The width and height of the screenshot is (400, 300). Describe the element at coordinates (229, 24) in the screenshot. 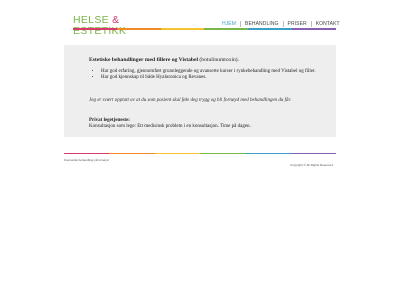

I see `nav-link-hjem: HJEM` at that location.